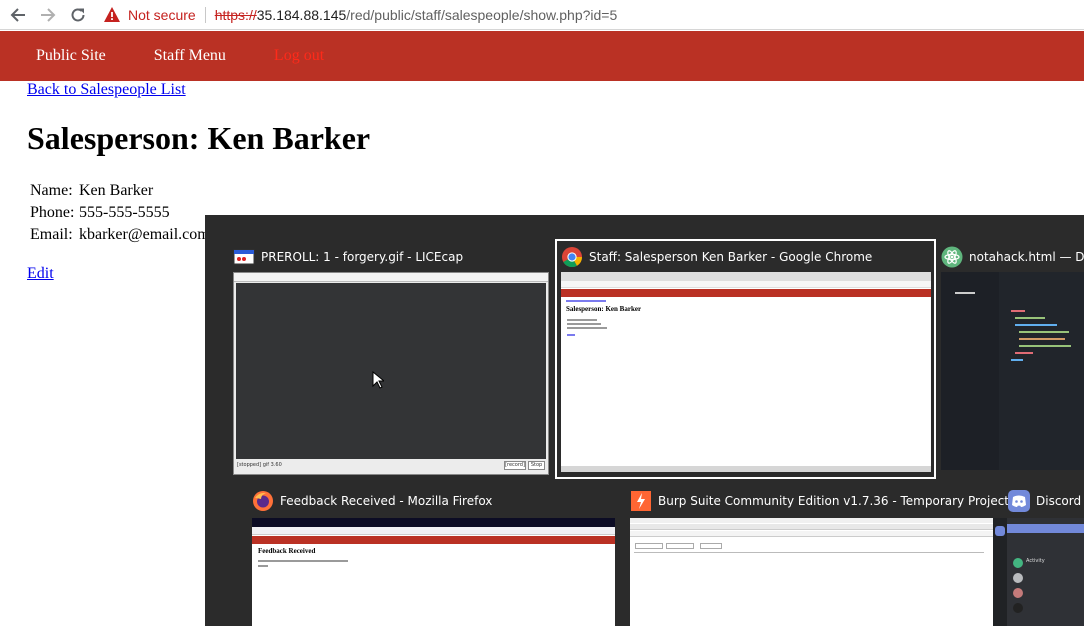 This screenshot has width=1084, height=626. I want to click on thumbnail-toolbar, so click(811, 527).